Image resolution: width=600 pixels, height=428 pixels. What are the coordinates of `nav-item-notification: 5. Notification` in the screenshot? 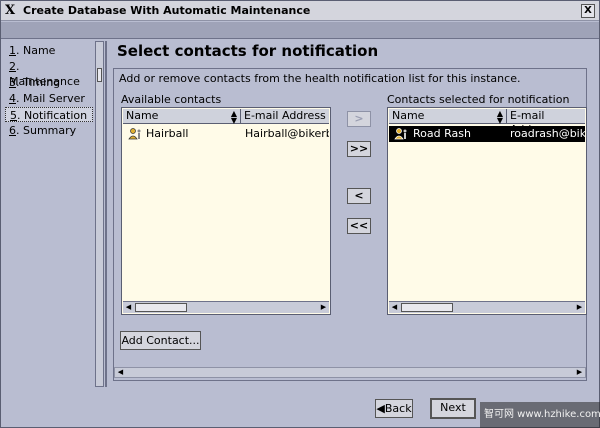 It's located at (49, 114).